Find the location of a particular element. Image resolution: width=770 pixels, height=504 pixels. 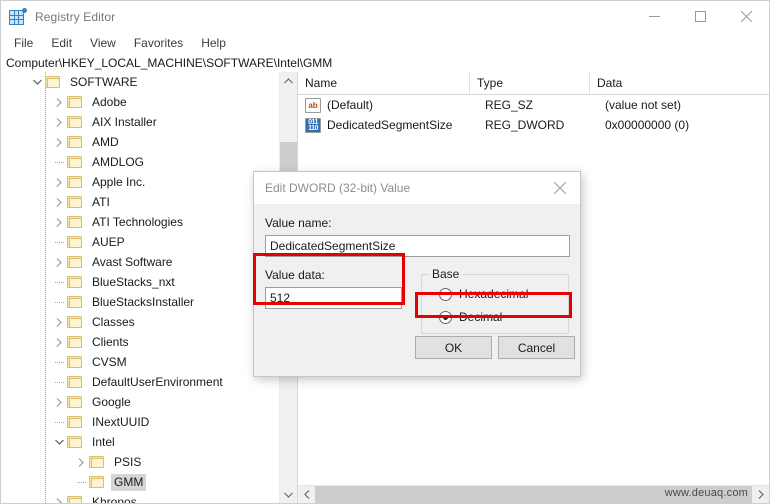

tree-item-gmm: GMM is located at coordinates (140, 482).